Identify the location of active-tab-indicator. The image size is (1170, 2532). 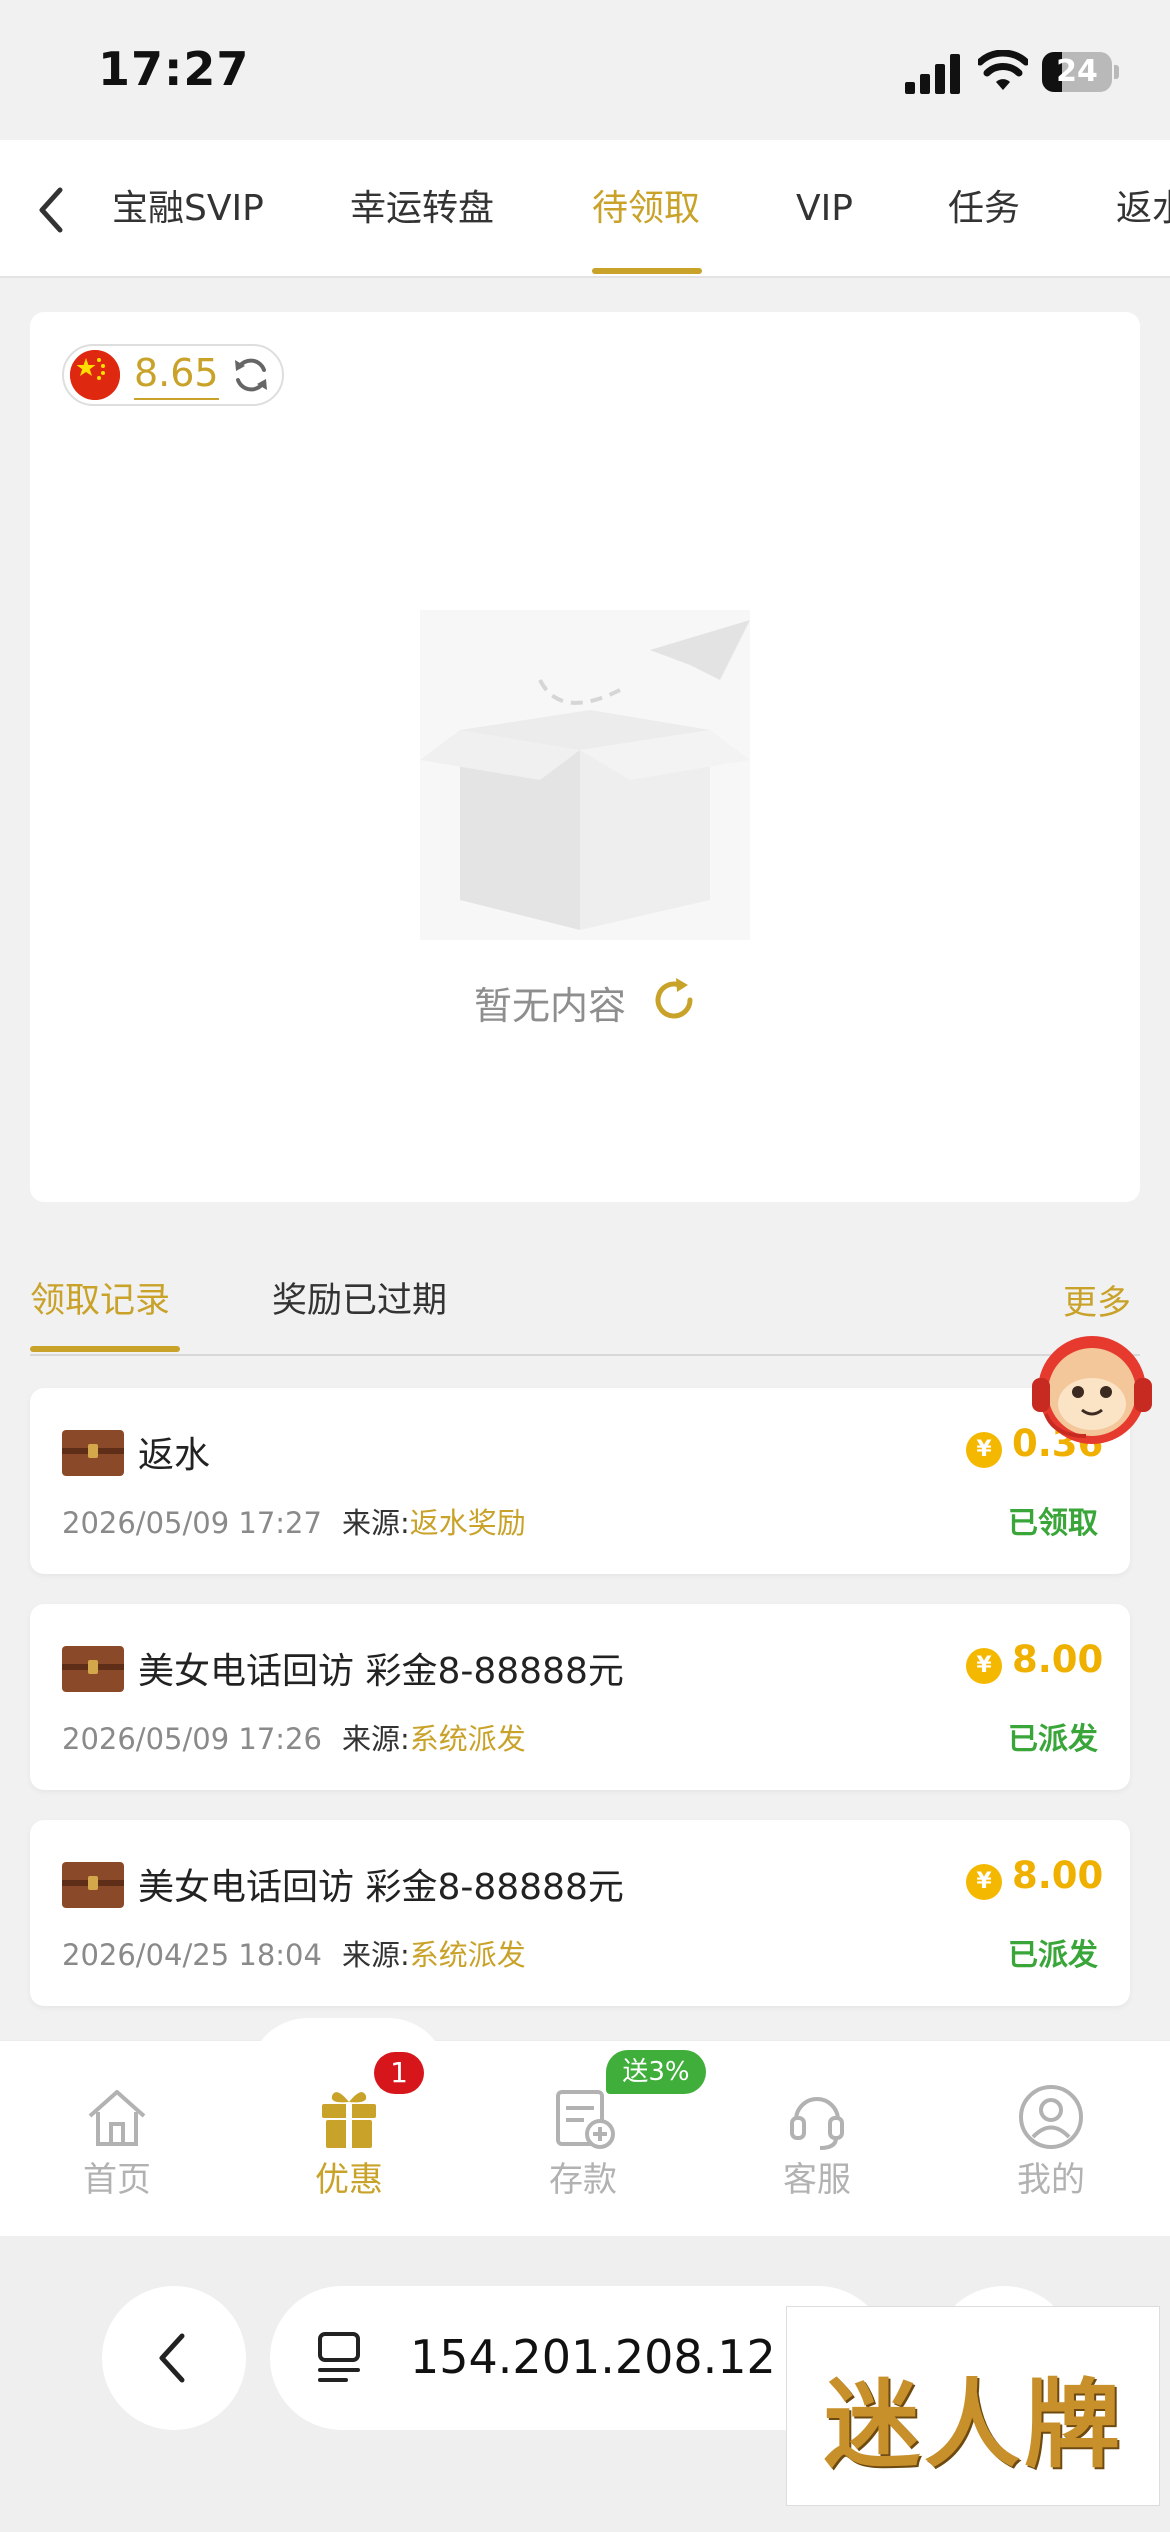
(647, 271).